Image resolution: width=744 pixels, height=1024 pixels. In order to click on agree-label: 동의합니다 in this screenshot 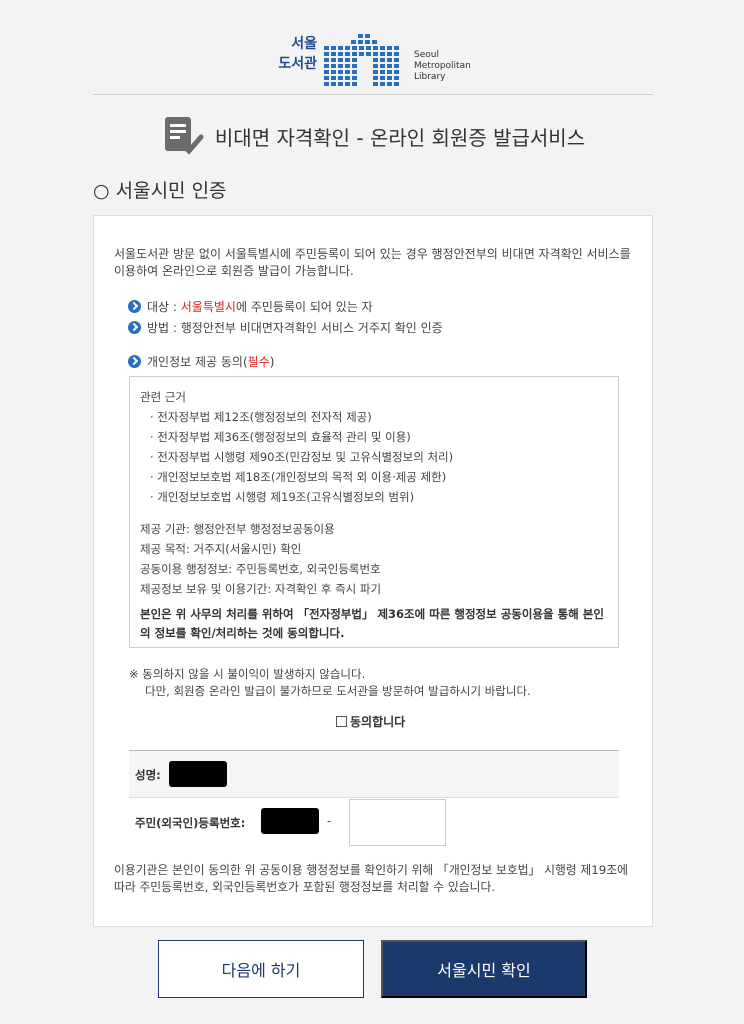, I will do `click(378, 722)`.